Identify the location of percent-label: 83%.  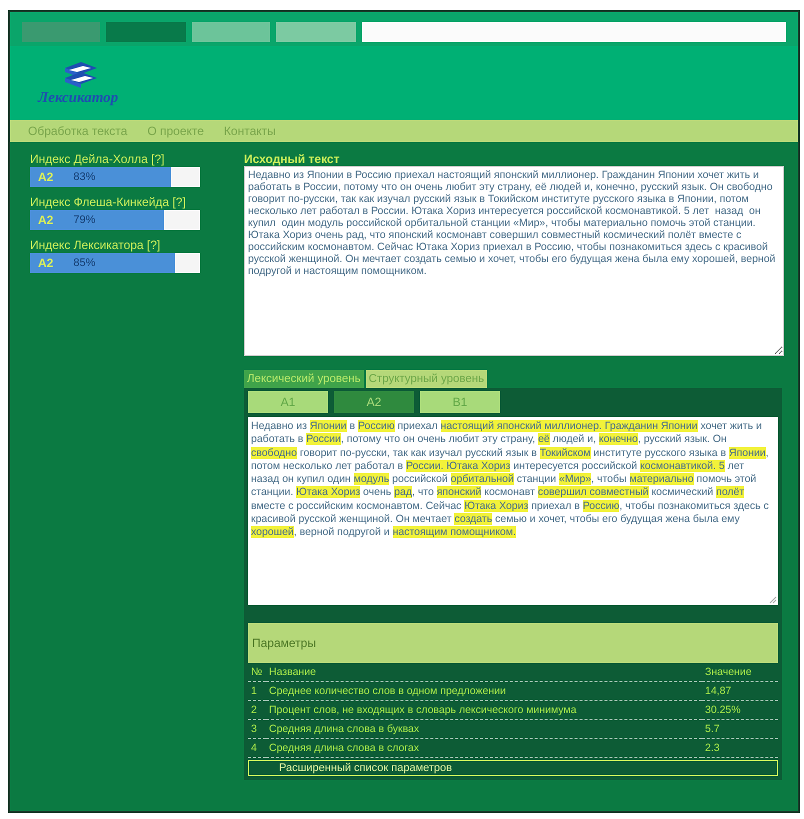
(84, 177).